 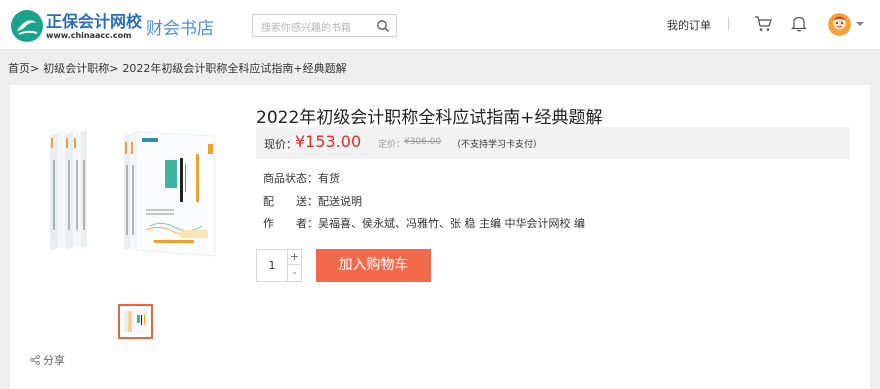 What do you see at coordinates (340, 201) in the screenshot?
I see `delivery-info-link: 配送说明` at bounding box center [340, 201].